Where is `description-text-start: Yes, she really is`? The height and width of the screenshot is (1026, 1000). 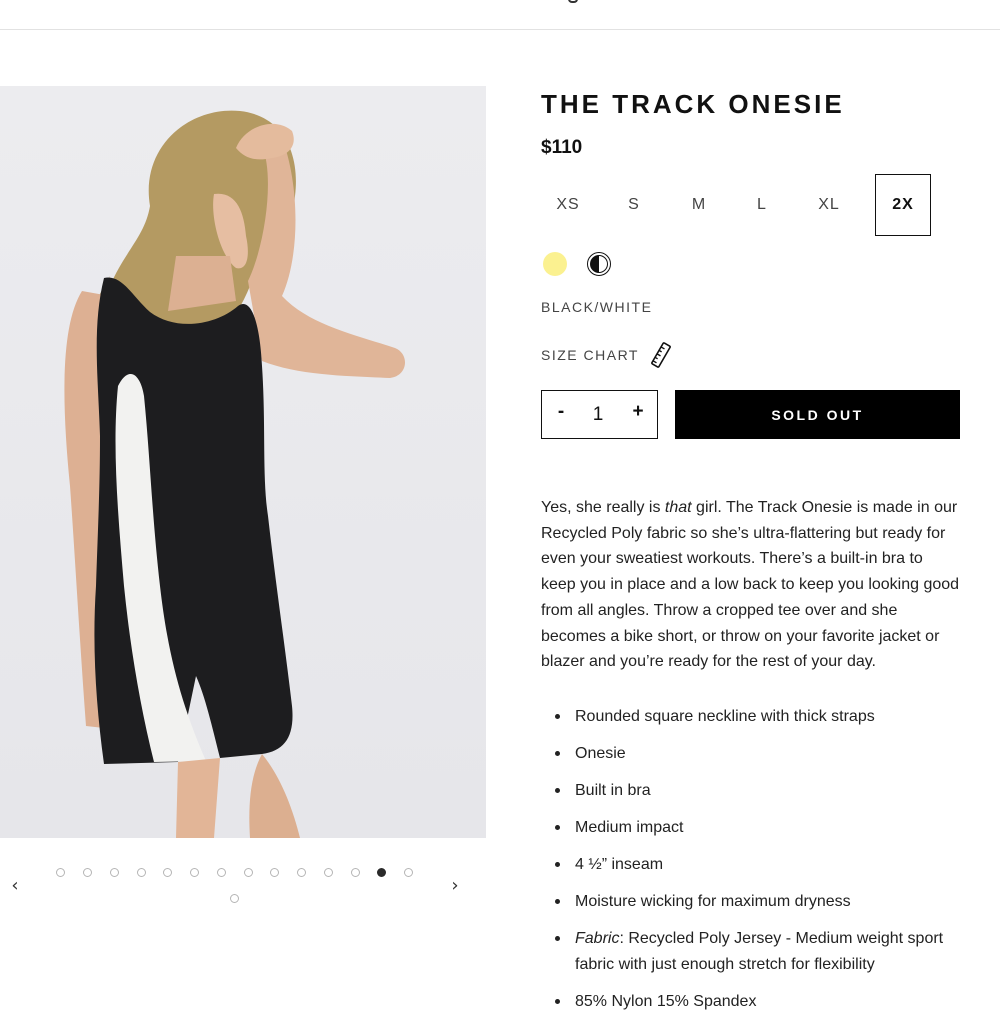 description-text-start: Yes, she really is is located at coordinates (603, 507).